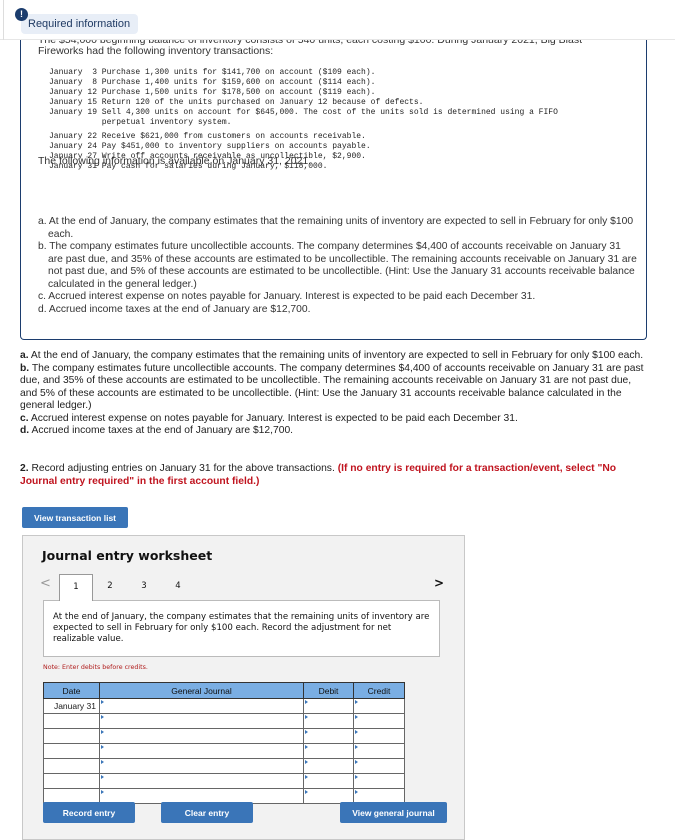  Describe the element at coordinates (89, 812) in the screenshot. I see `record-entry-button: Record entry` at that location.